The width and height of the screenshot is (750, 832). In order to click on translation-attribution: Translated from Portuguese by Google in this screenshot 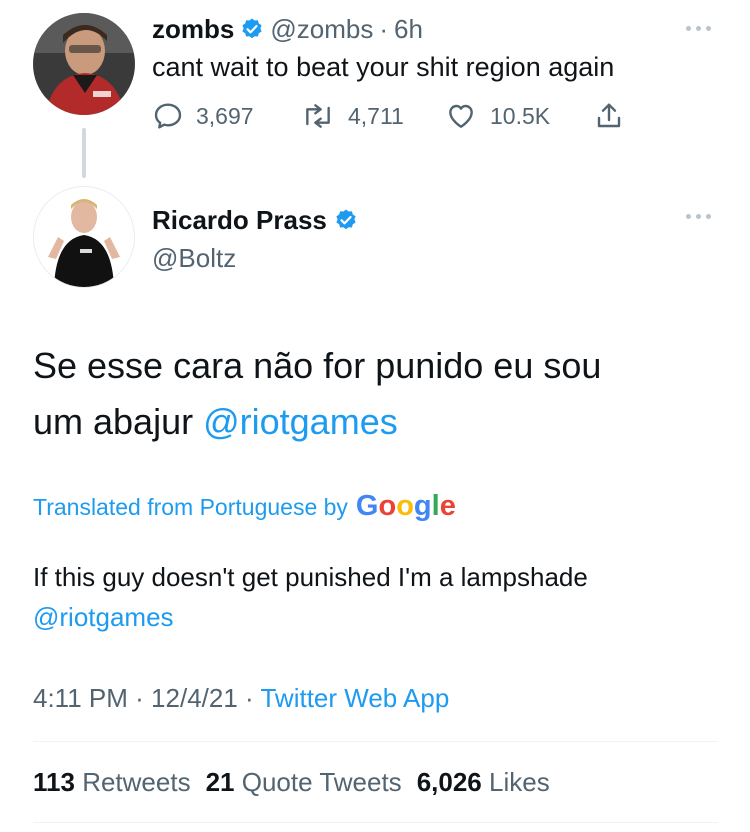, I will do `click(244, 506)`.